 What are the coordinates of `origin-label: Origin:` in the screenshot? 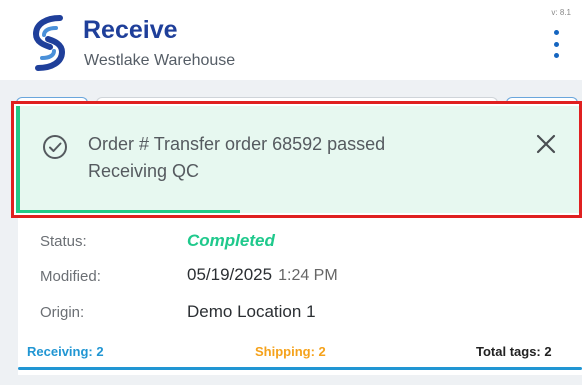 It's located at (62, 312).